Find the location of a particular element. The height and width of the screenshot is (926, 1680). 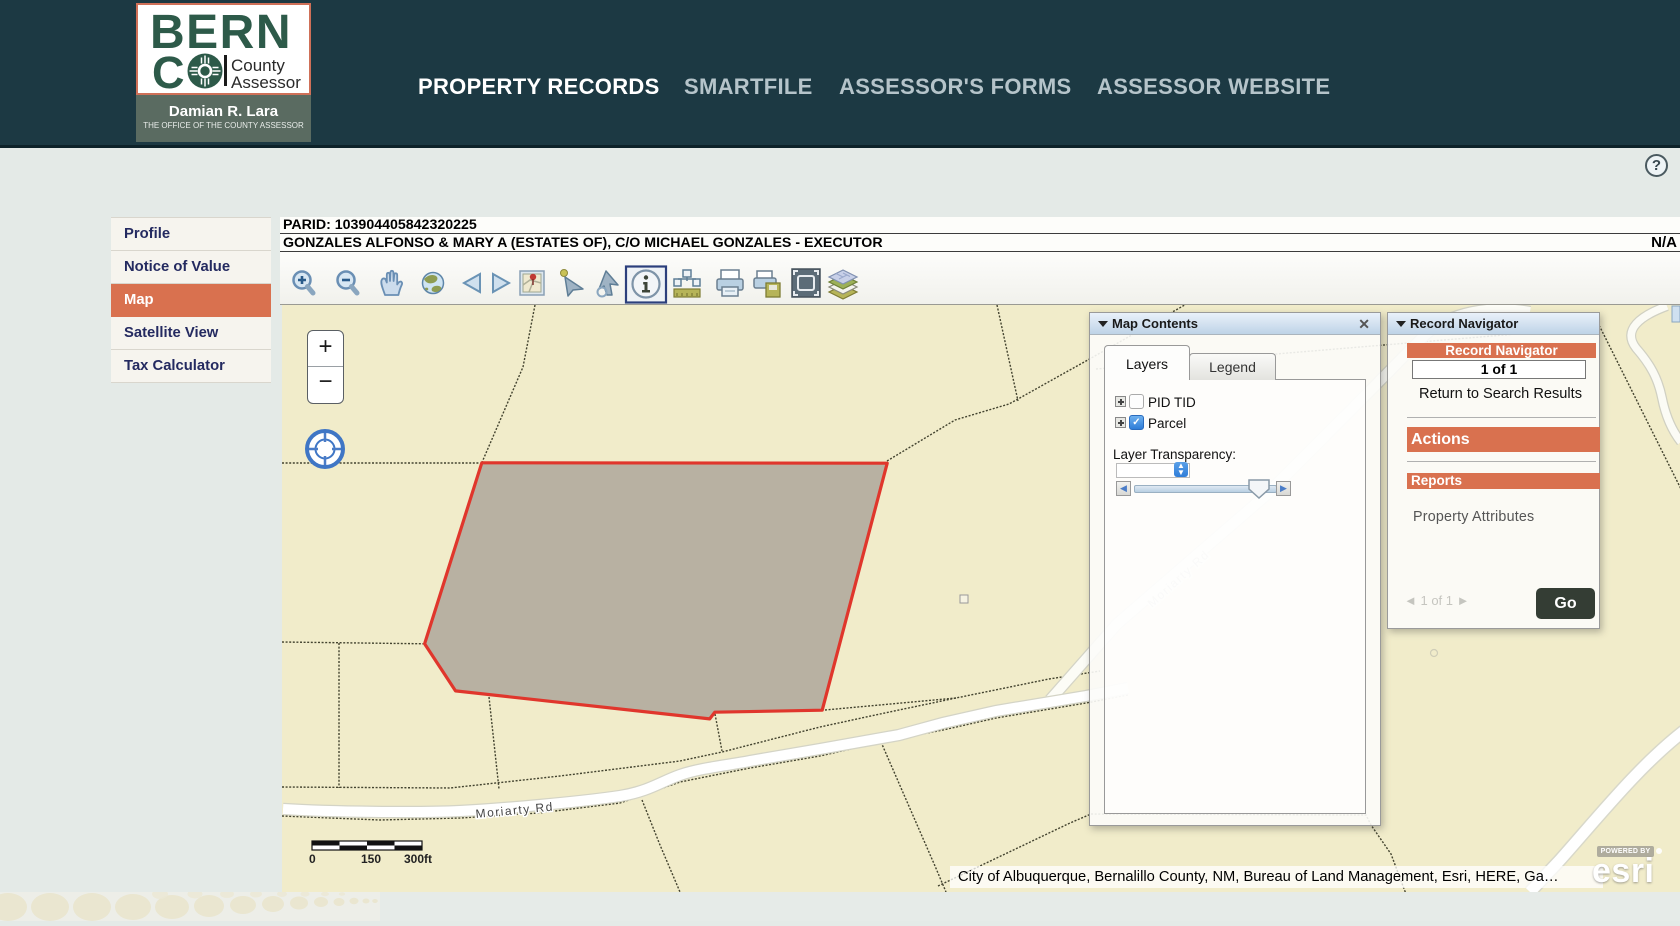

svg-text: 300ft is located at coordinates (418, 859).